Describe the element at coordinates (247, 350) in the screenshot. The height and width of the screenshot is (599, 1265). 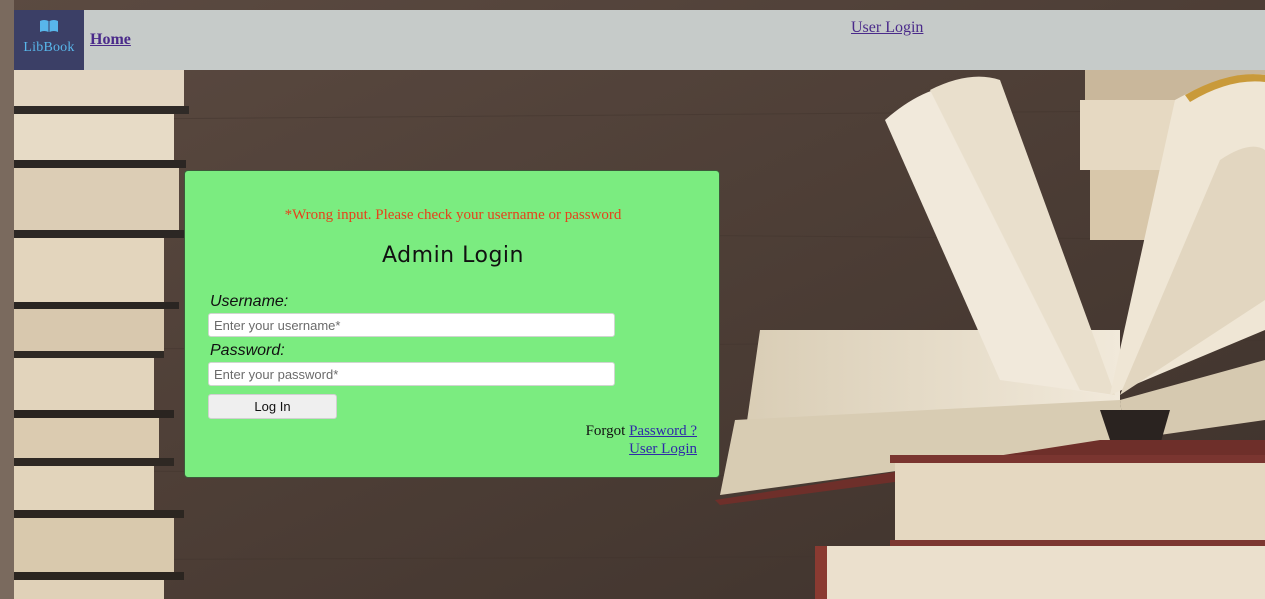
I see `password-label: Password:` at that location.